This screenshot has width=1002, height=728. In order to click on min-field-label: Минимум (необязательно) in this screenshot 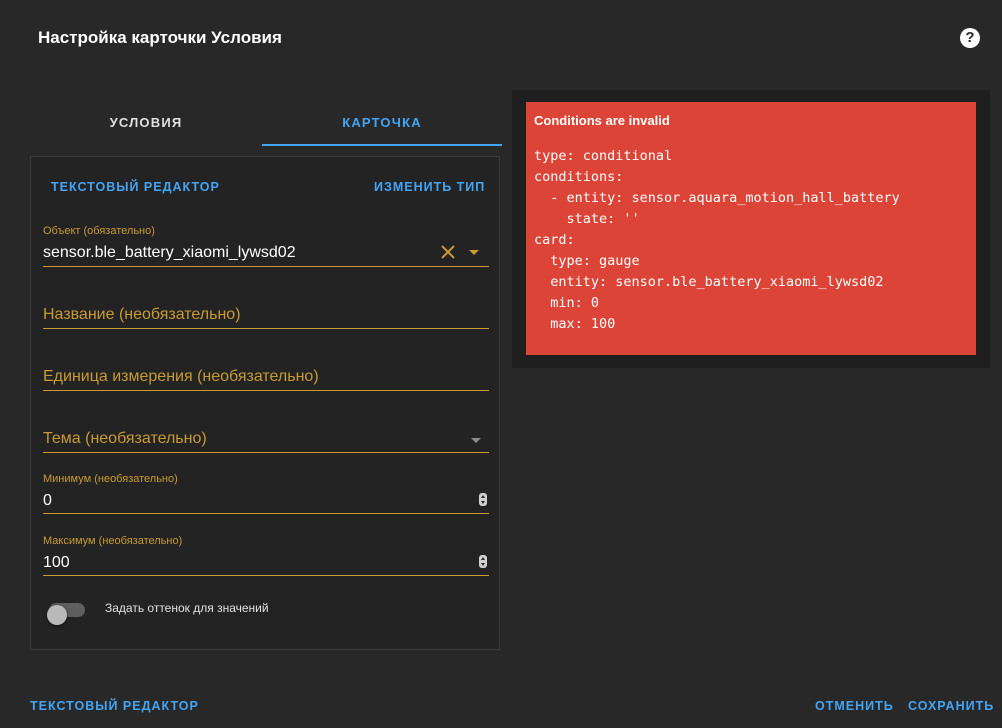, I will do `click(110, 479)`.